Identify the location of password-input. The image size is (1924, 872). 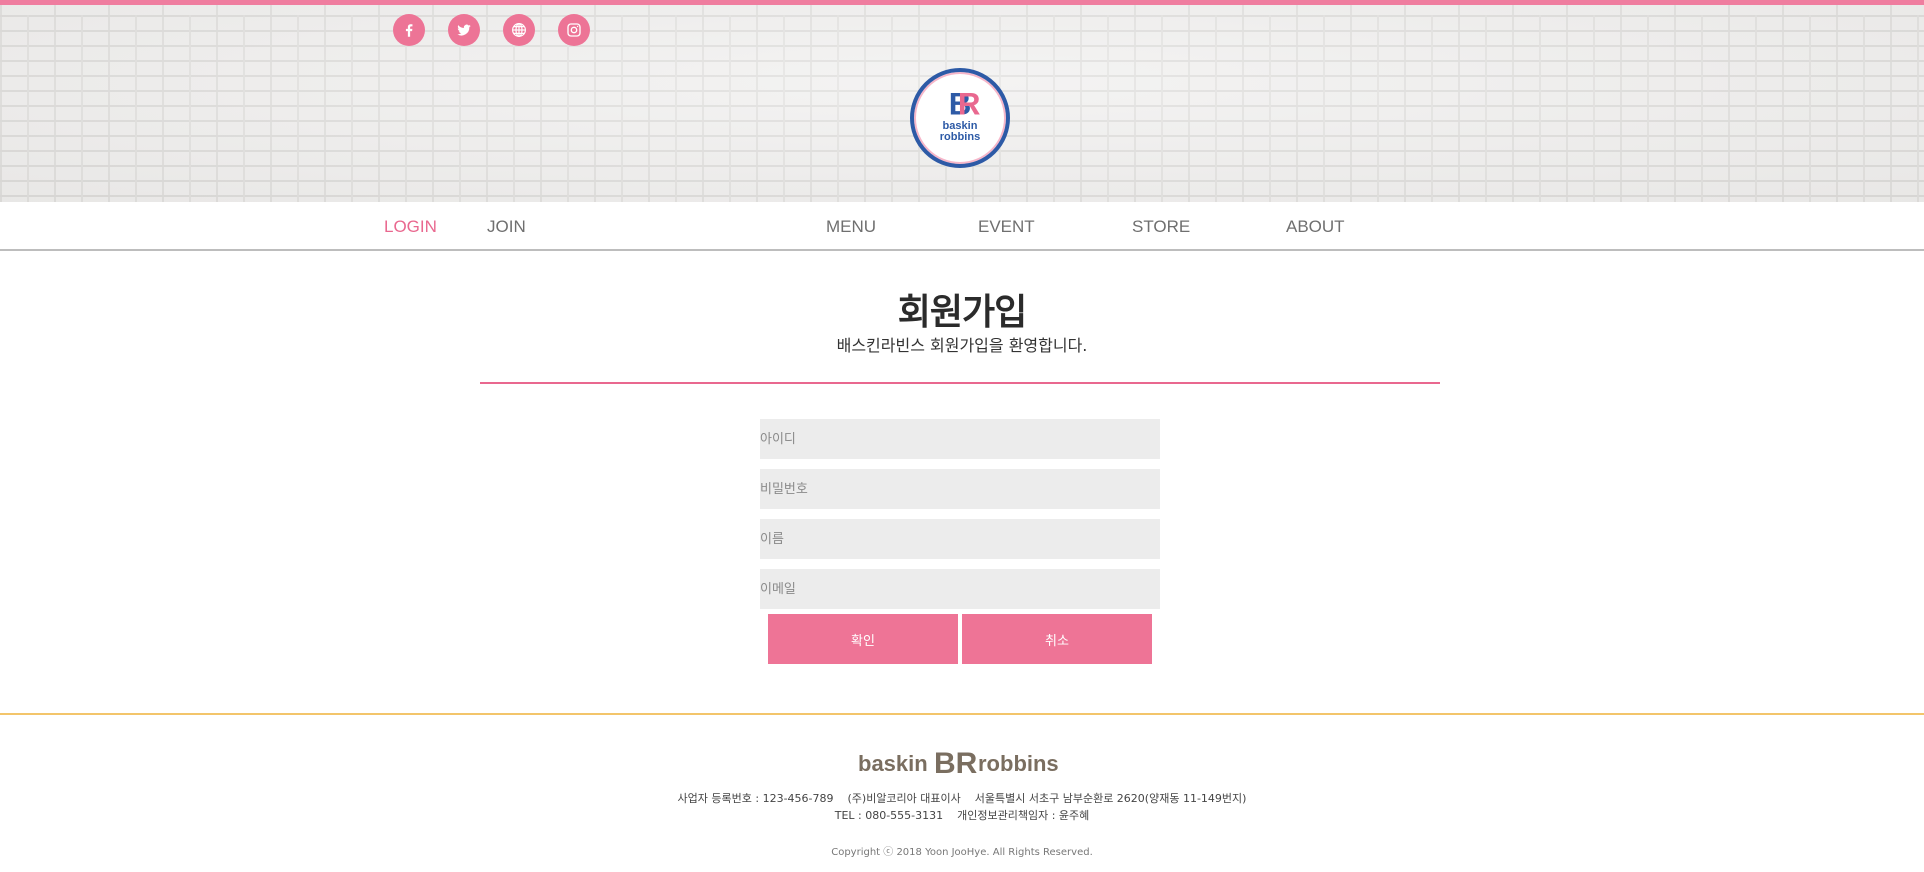
(960, 489).